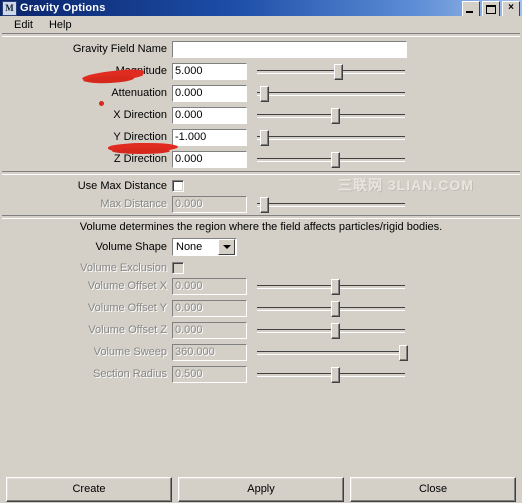  I want to click on divider-max-distance, so click(261, 173).